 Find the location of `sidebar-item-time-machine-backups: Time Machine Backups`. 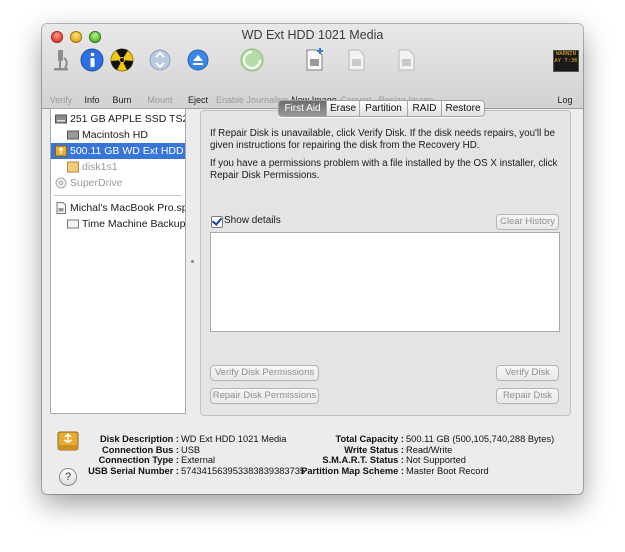

sidebar-item-time-machine-backups: Time Machine Backups is located at coordinates (118, 224).